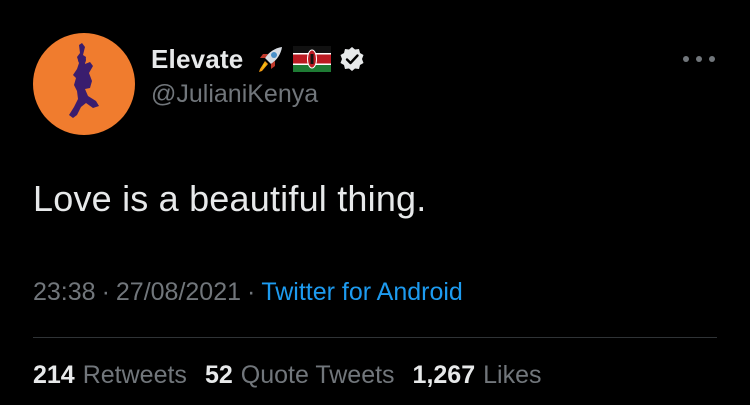  I want to click on likes-label: Likes, so click(512, 375).